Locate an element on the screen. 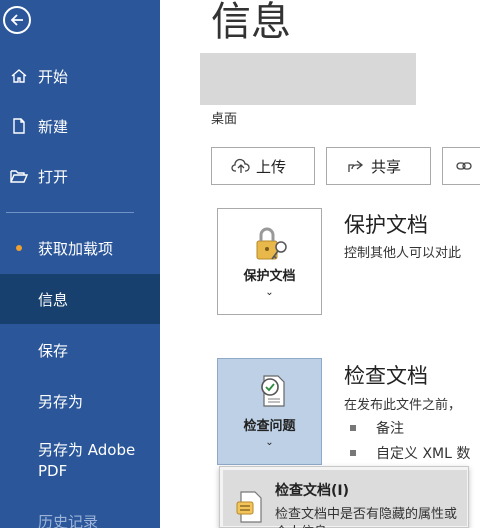  check-for-issues-label: 检查问题 is located at coordinates (269, 426).